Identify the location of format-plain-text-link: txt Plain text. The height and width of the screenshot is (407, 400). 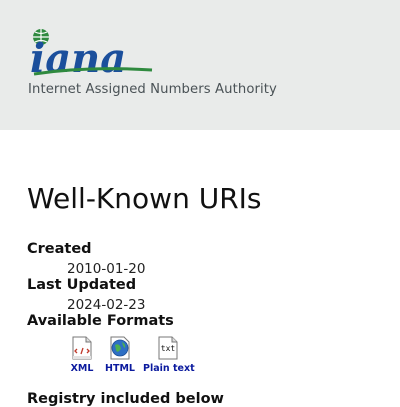
(169, 355).